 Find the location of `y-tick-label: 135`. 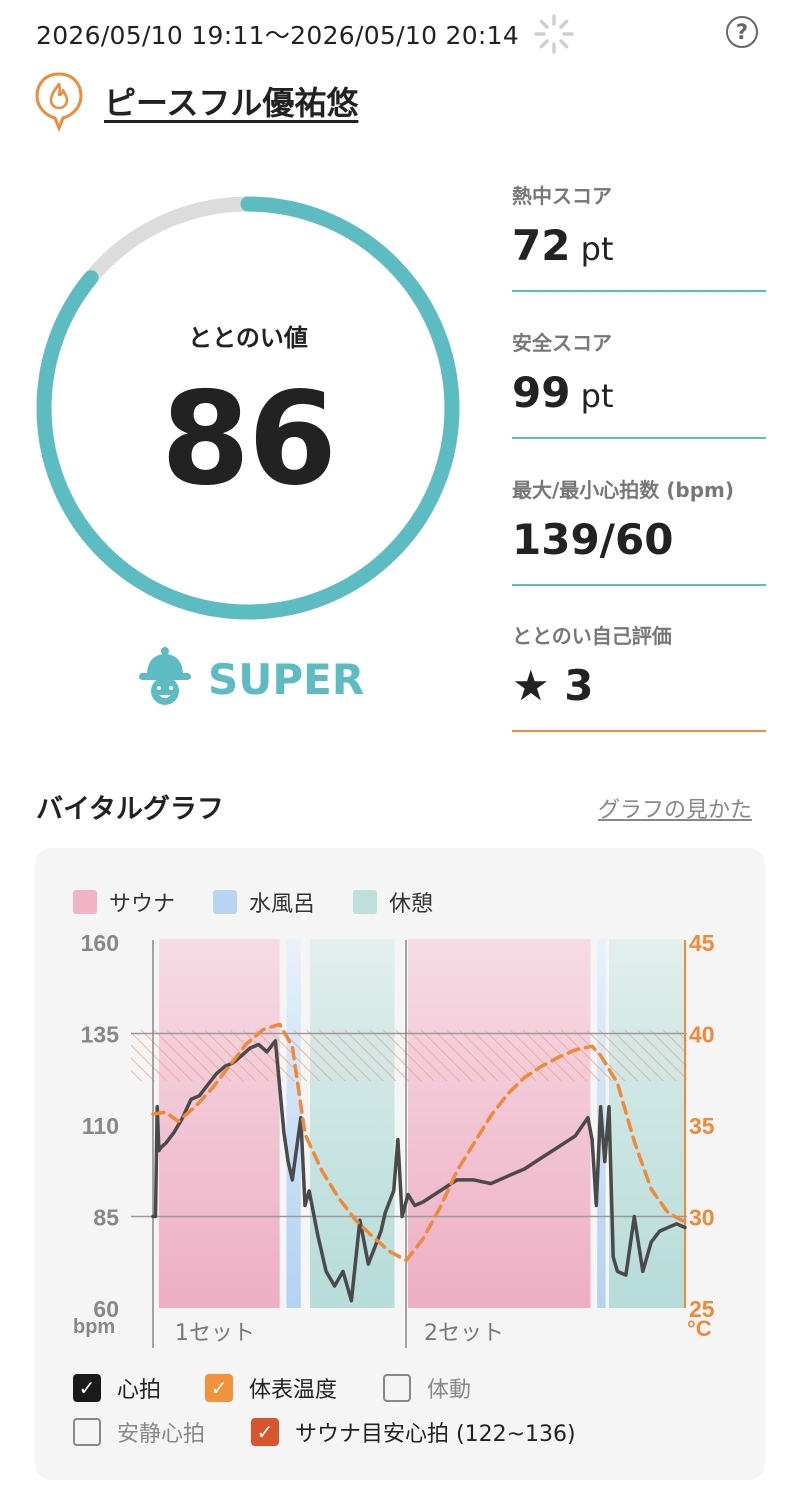

y-tick-label: 135 is located at coordinates (100, 1035).